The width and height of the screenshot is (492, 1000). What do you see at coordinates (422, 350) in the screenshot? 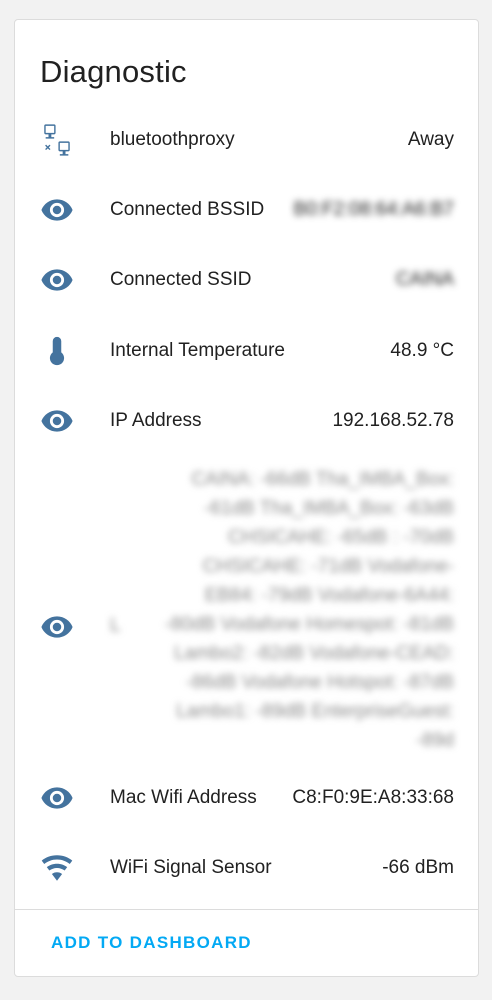
I see `entity-state: 48.9 °C` at bounding box center [422, 350].